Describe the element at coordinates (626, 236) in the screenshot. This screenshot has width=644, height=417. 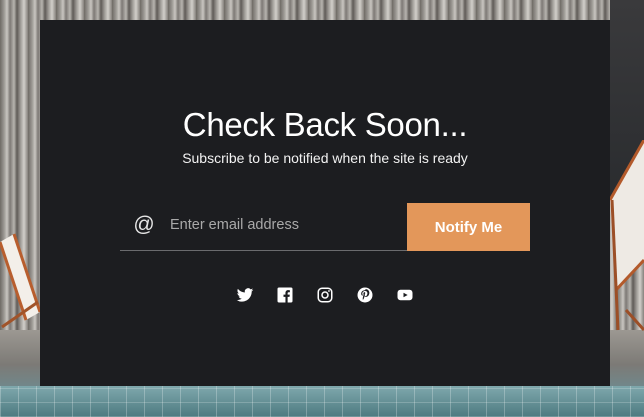
I see `lounge-chair-right` at that location.